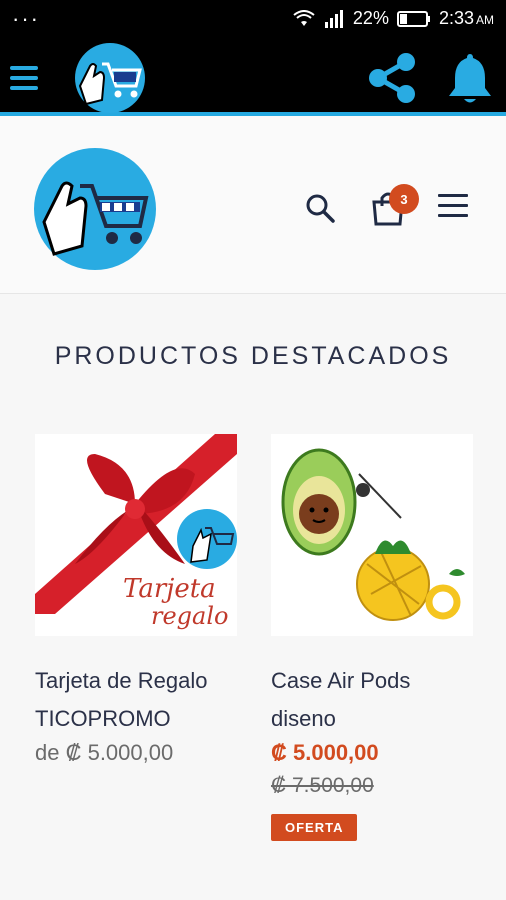  What do you see at coordinates (404, 199) in the screenshot?
I see `cart-count-badge: 3` at bounding box center [404, 199].